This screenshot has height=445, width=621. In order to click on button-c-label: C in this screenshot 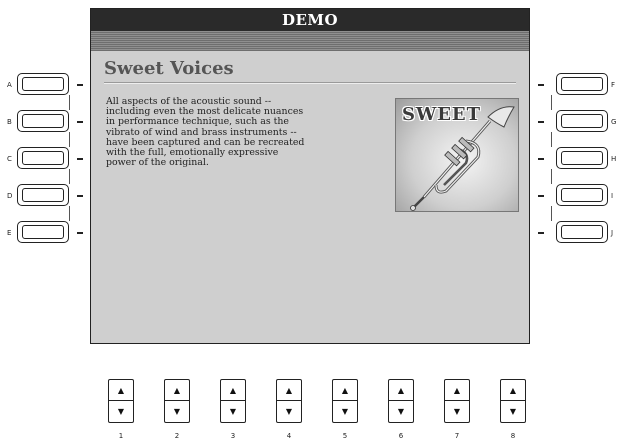, I will do `click(9, 159)`.